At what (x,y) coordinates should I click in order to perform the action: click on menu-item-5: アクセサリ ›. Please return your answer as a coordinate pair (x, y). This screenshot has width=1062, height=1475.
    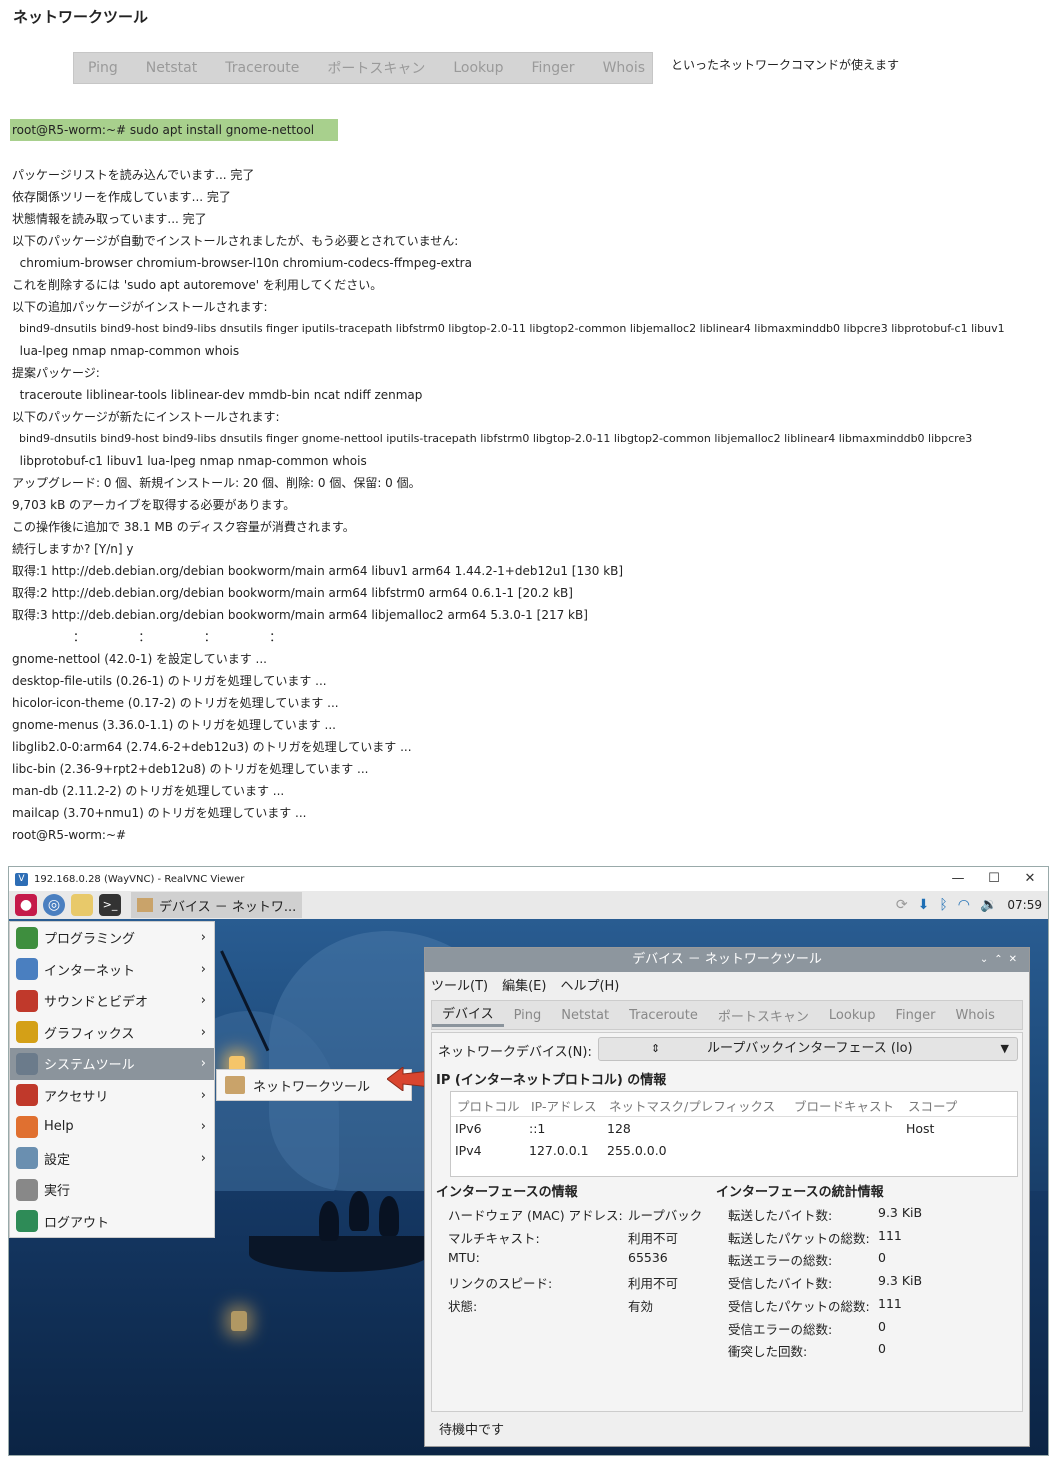
    Looking at the image, I should click on (112, 1096).